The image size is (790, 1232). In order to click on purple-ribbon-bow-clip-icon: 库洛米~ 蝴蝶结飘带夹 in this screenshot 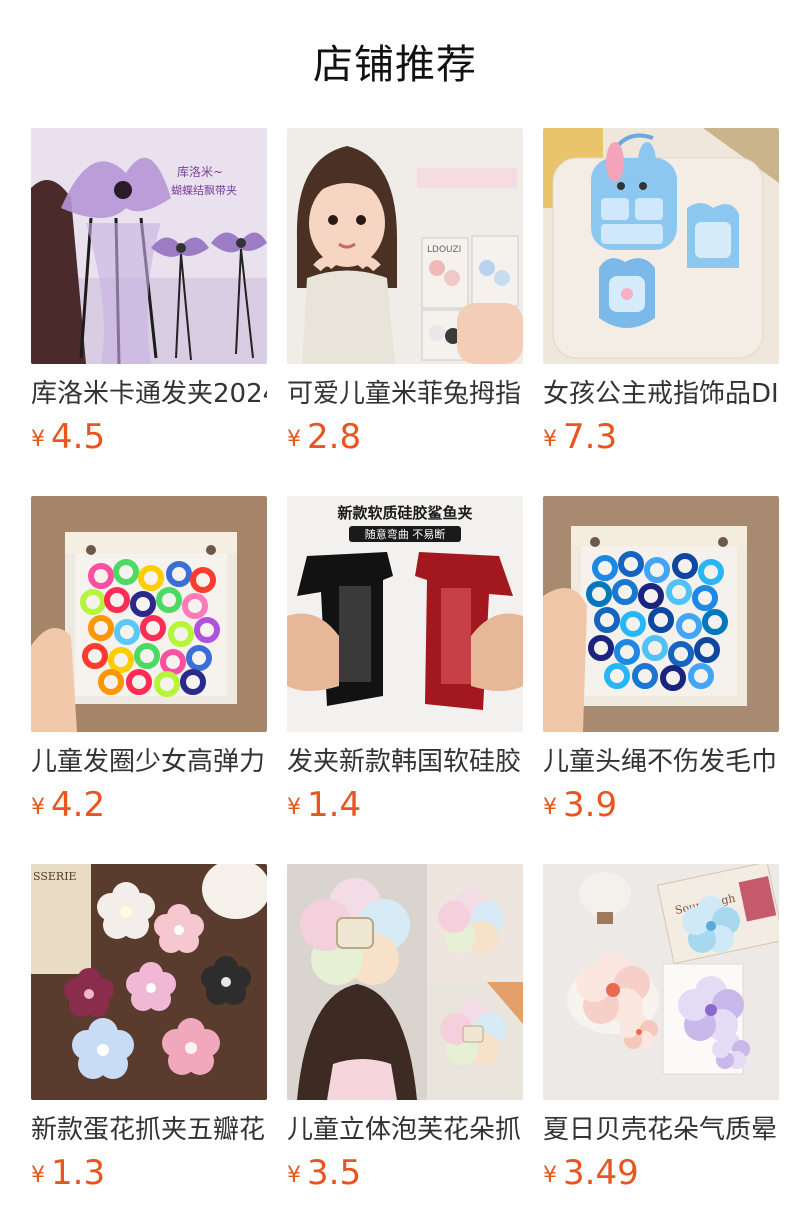, I will do `click(149, 246)`.